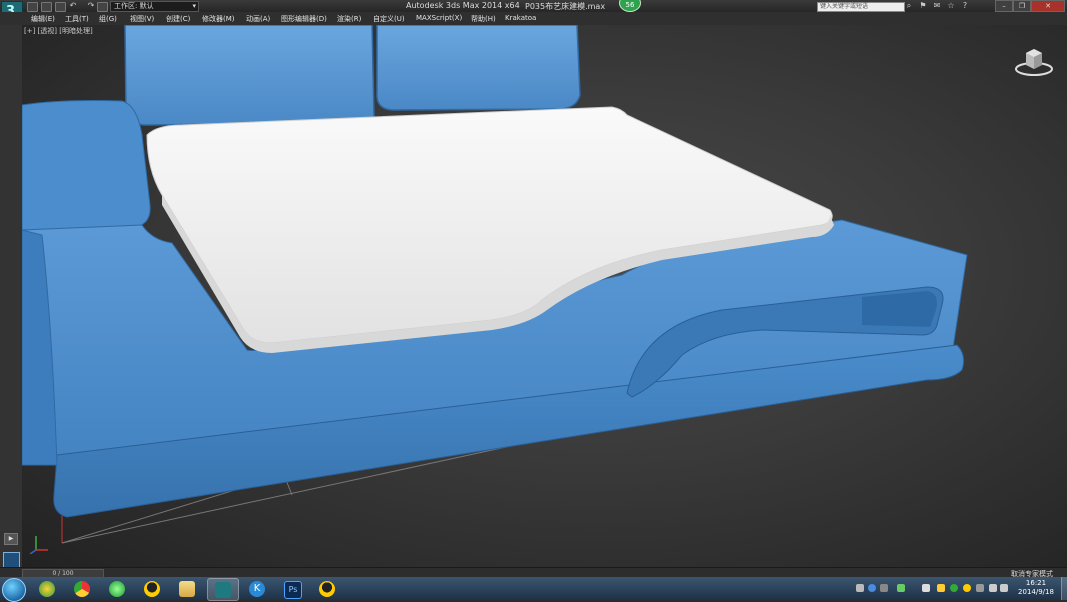 The width and height of the screenshot is (1067, 602). What do you see at coordinates (861, 7) in the screenshot?
I see `search-input: 键入关键字或短语` at bounding box center [861, 7].